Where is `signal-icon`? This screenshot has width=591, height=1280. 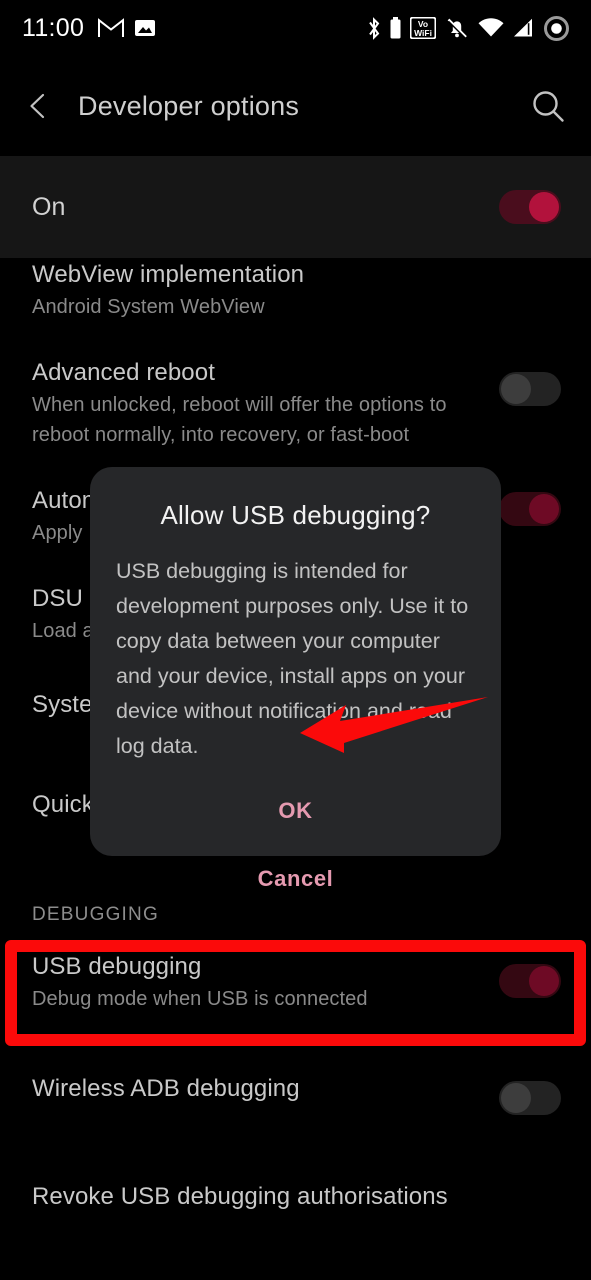
signal-icon is located at coordinates (523, 27).